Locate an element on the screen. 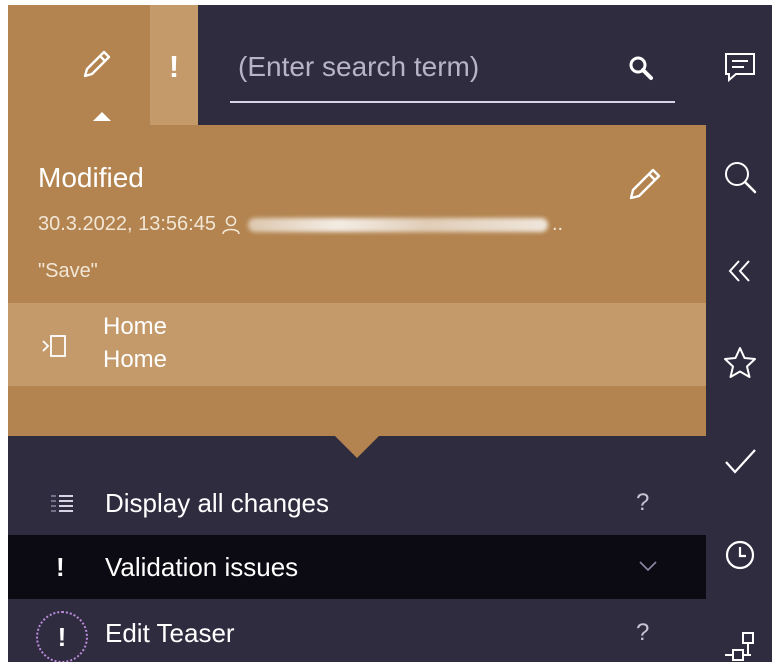 The image size is (772, 662). chevron-down-icon is located at coordinates (648, 568).